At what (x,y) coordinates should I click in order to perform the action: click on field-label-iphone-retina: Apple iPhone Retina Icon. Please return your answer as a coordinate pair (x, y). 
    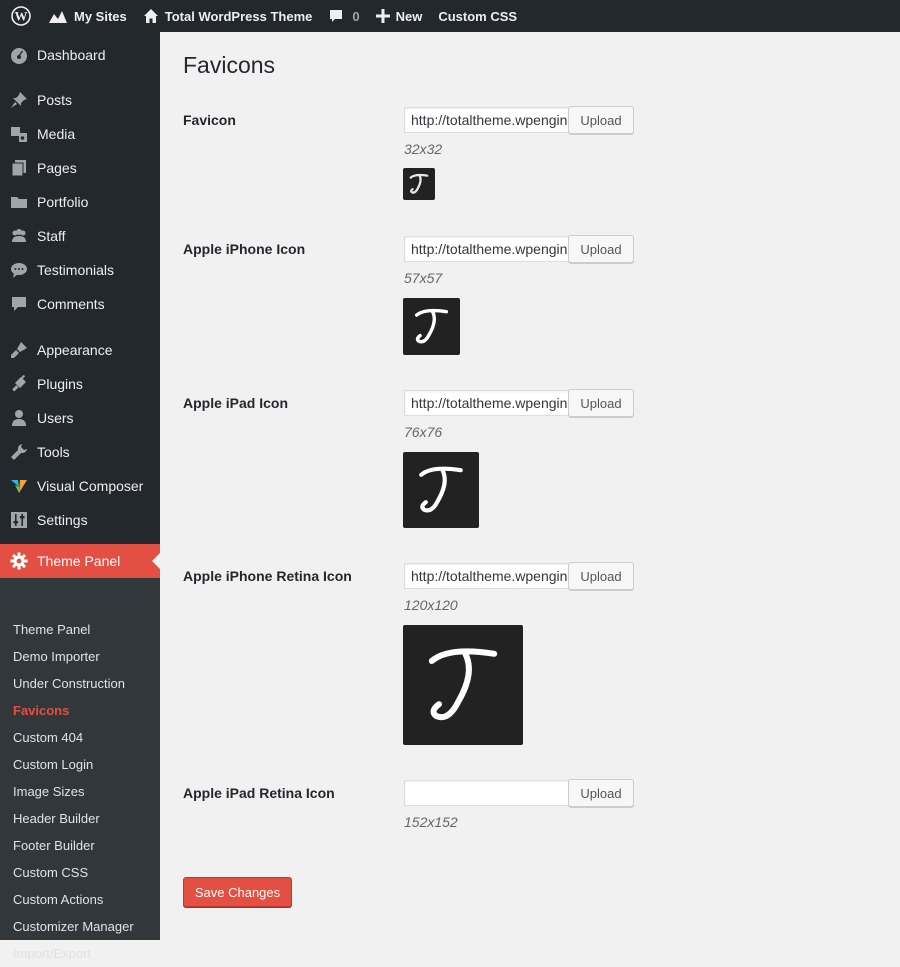
    Looking at the image, I should click on (267, 576).